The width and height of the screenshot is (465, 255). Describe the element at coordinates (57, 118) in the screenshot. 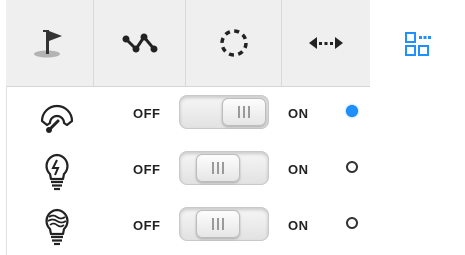

I see `speedometer-icon` at that location.